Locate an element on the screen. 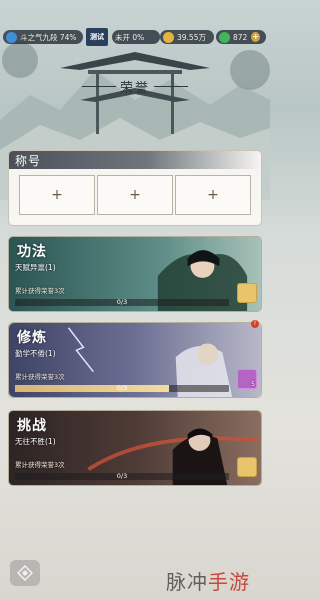  title-divider-left is located at coordinates (99, 86).